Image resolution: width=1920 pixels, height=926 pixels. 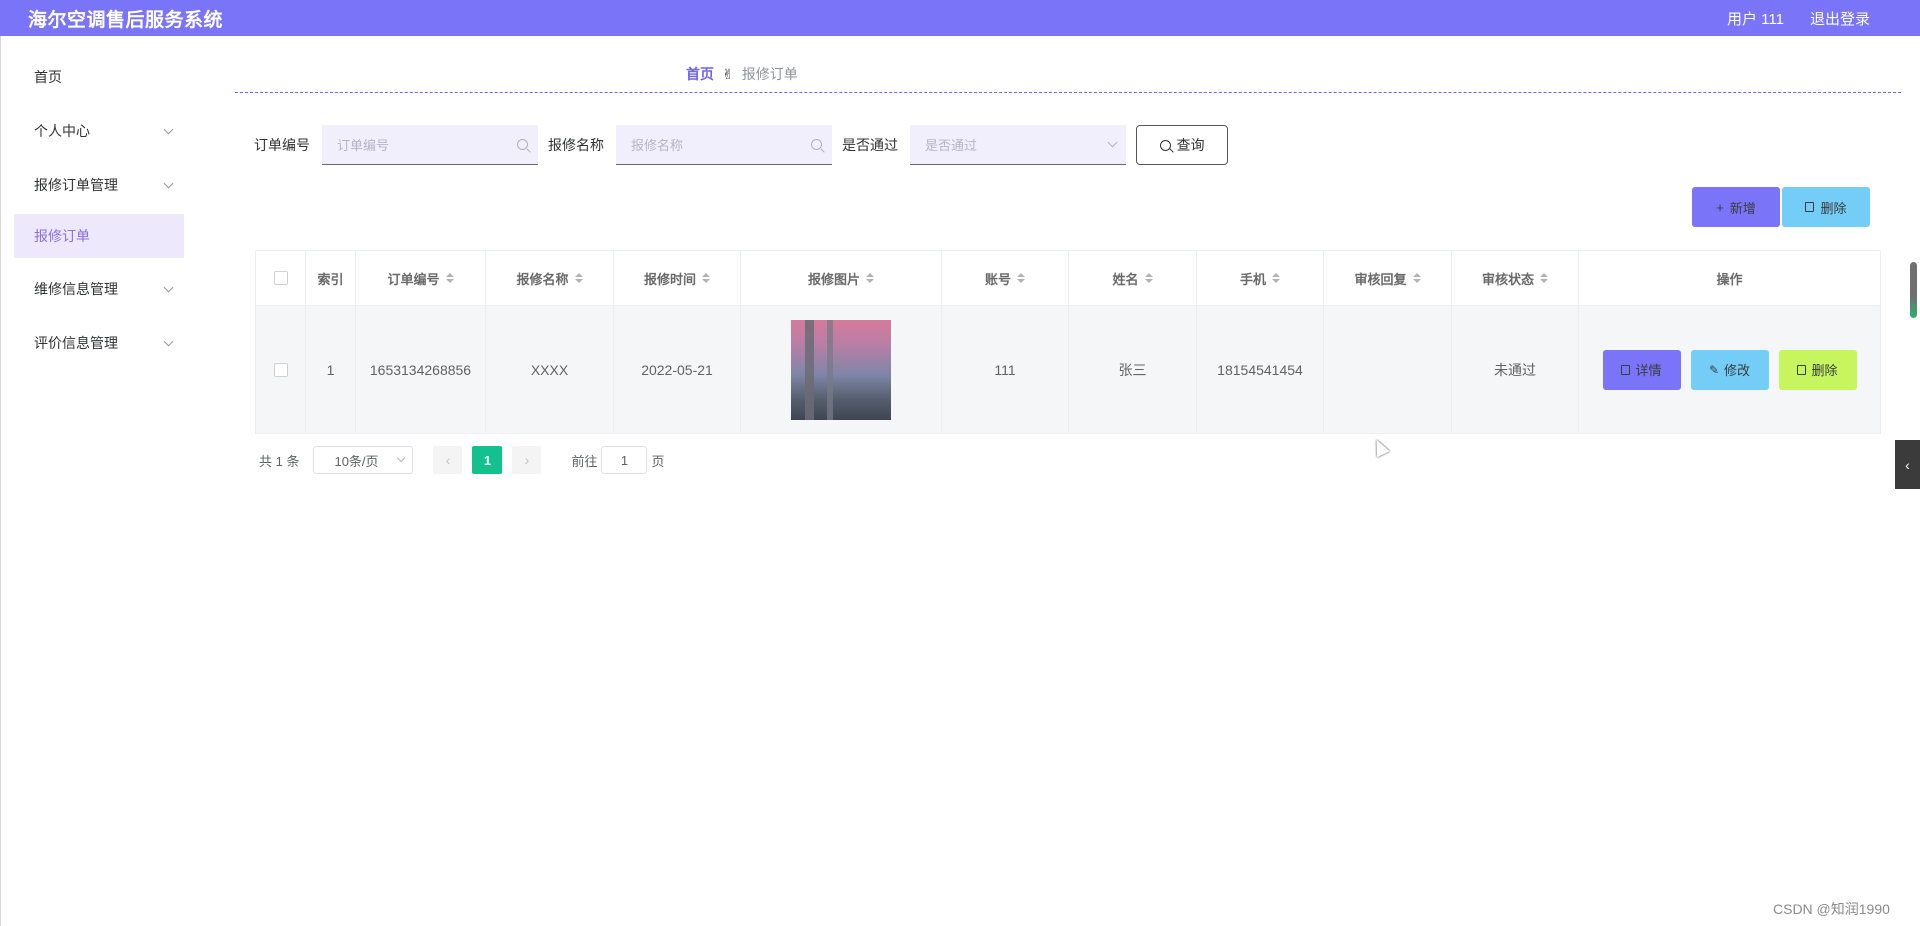 I want to click on mouse-cursor-icon, so click(x=1380, y=447).